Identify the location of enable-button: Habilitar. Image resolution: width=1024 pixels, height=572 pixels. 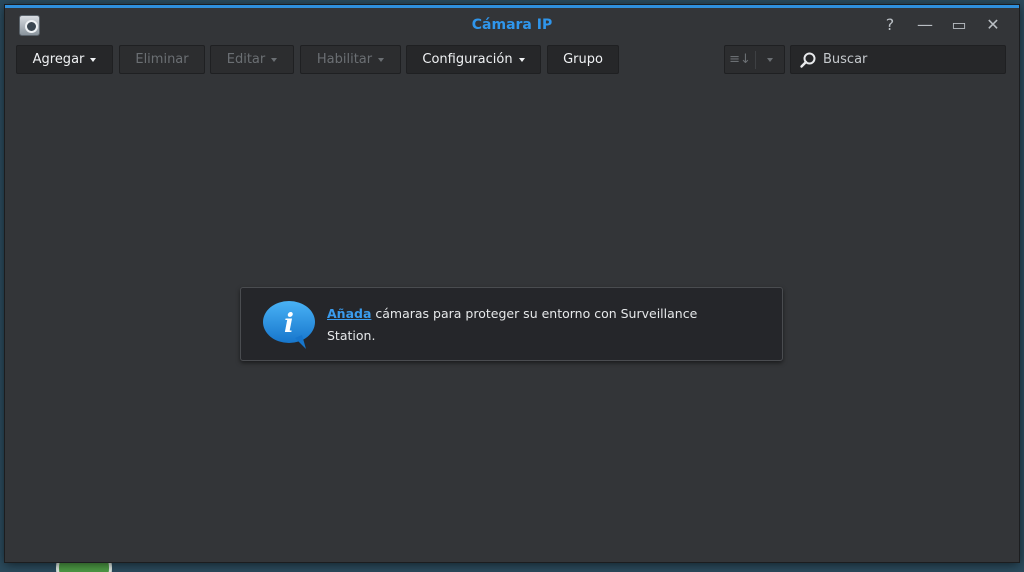
(350, 59).